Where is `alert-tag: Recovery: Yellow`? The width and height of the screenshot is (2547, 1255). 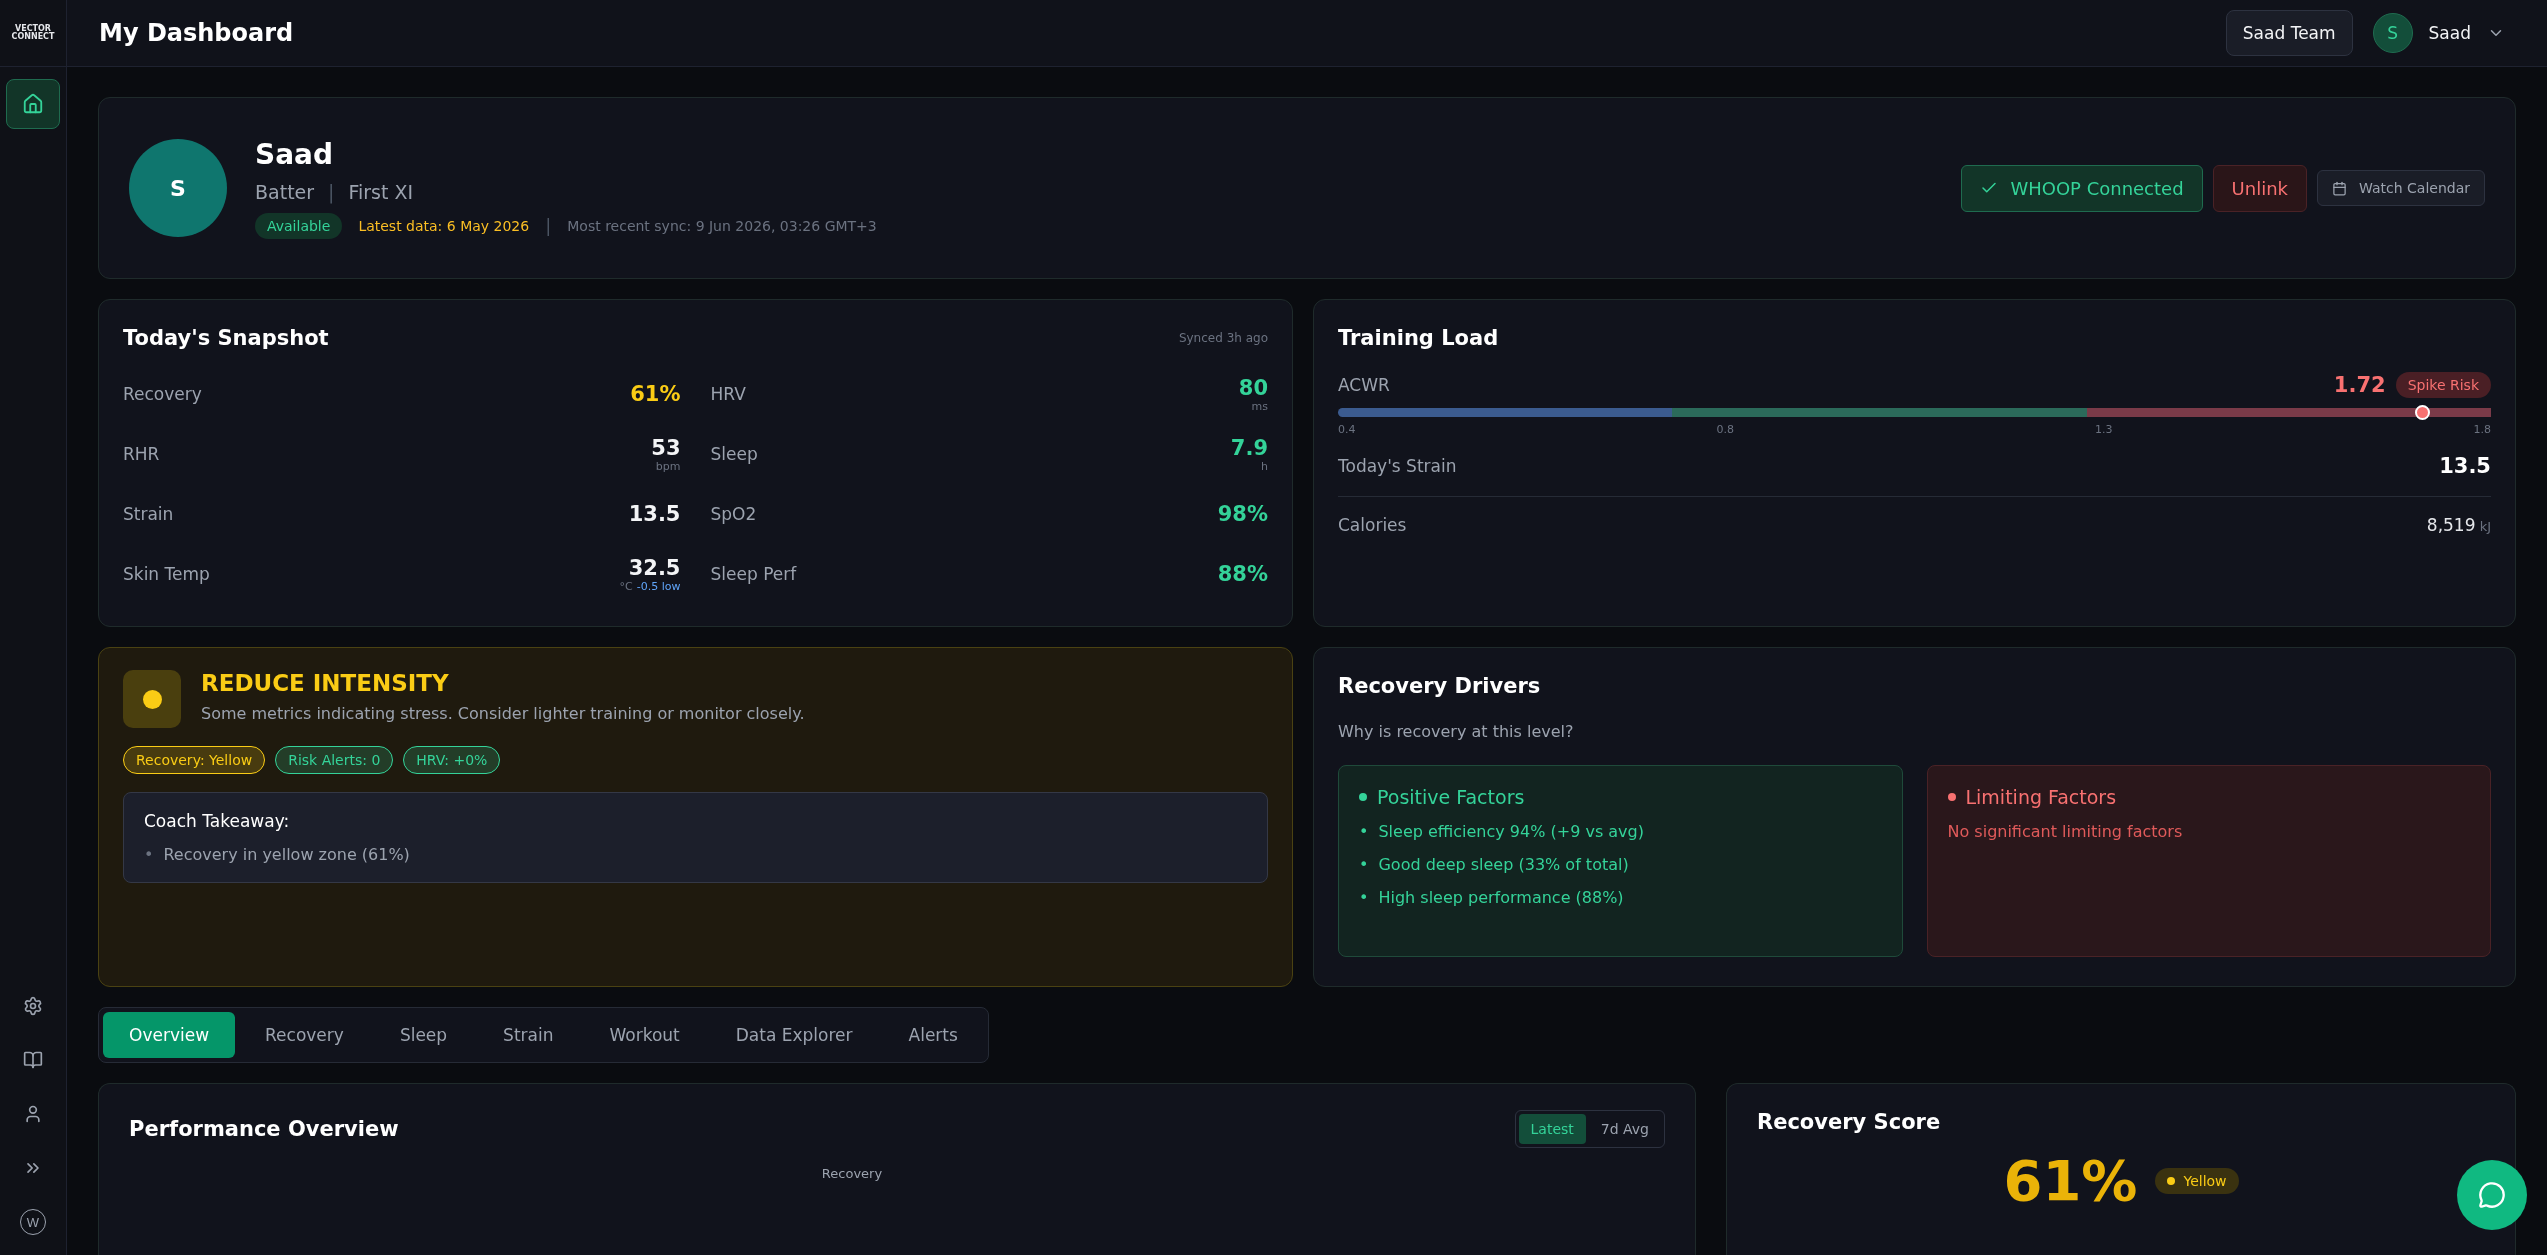 alert-tag: Recovery: Yellow is located at coordinates (194, 760).